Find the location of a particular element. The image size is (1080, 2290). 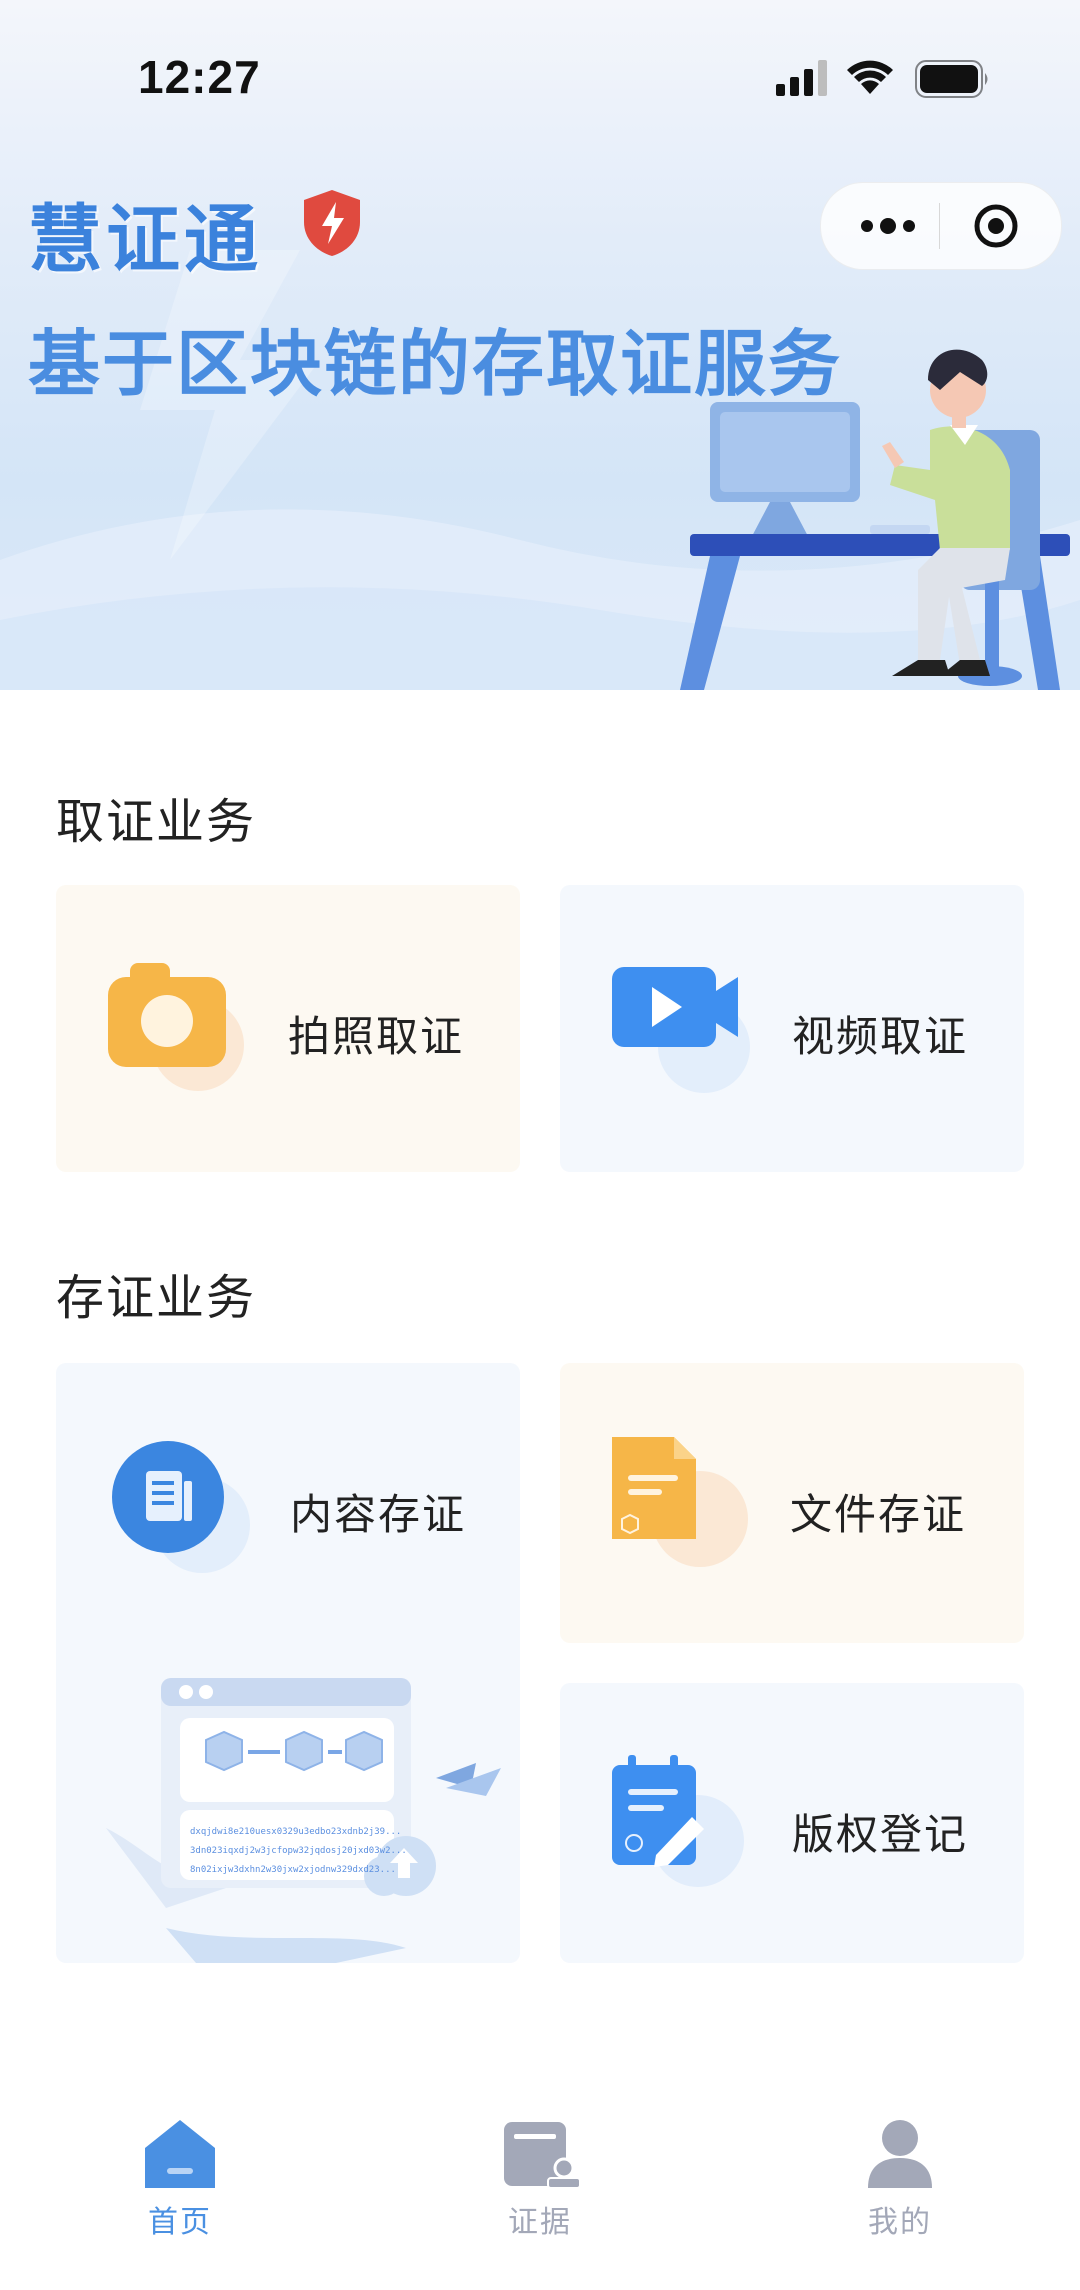

shield-icon is located at coordinates (332, 223).